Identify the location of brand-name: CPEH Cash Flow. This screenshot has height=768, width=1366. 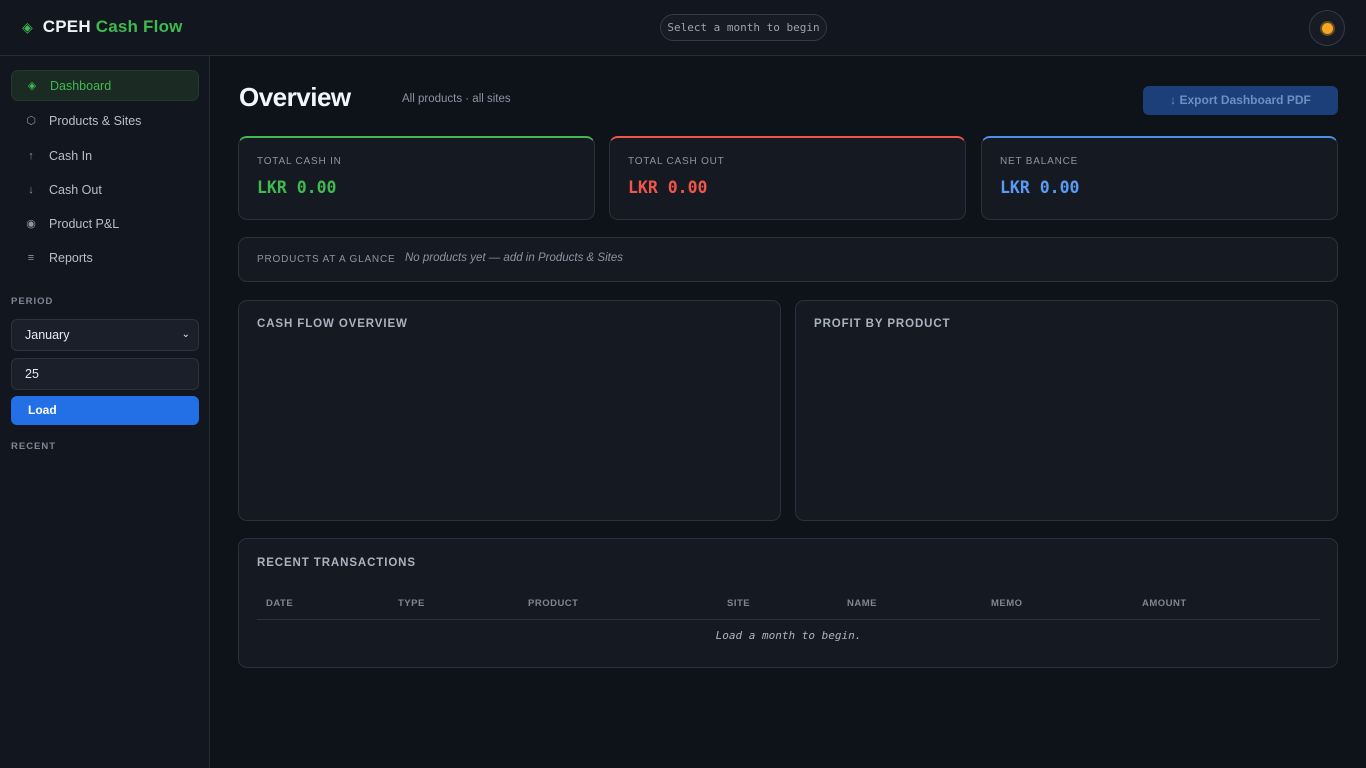
(113, 27).